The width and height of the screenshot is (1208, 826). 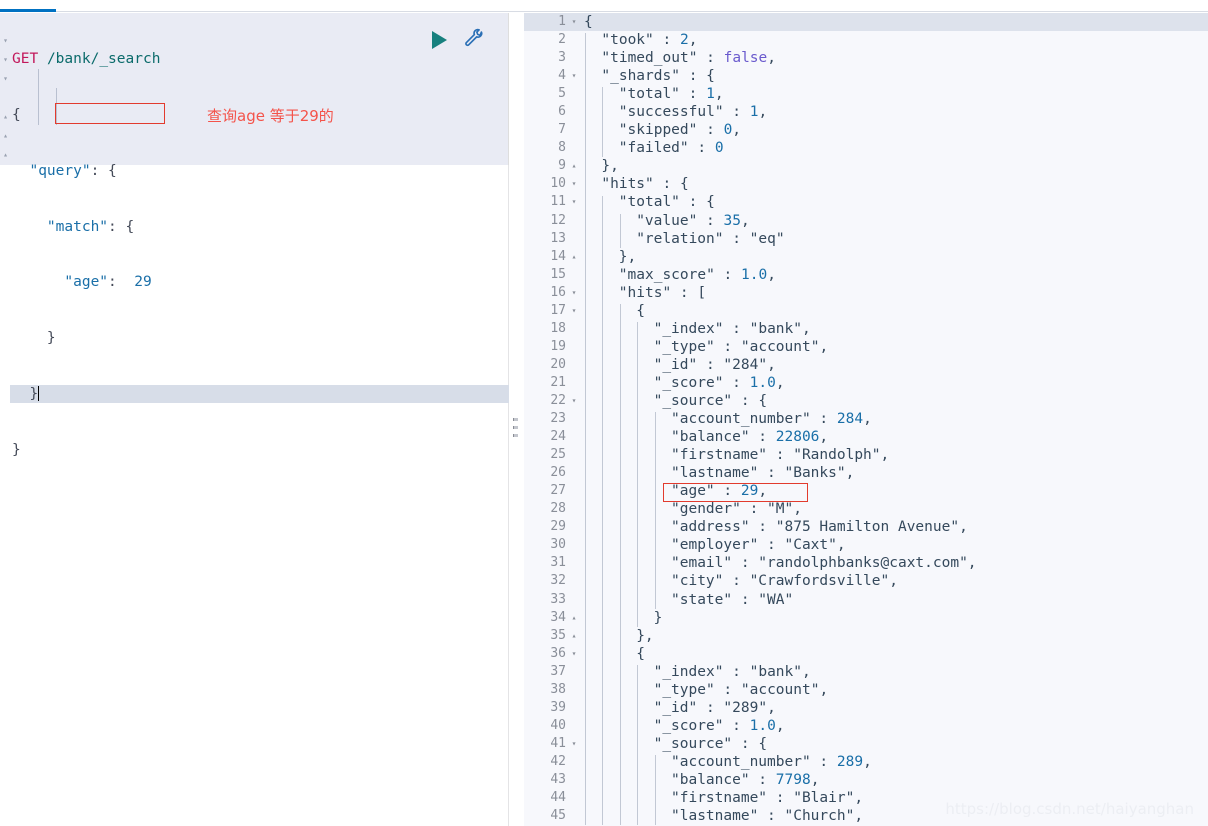 What do you see at coordinates (866, 257) in the screenshot?
I see `response-line: 14 ▴},` at bounding box center [866, 257].